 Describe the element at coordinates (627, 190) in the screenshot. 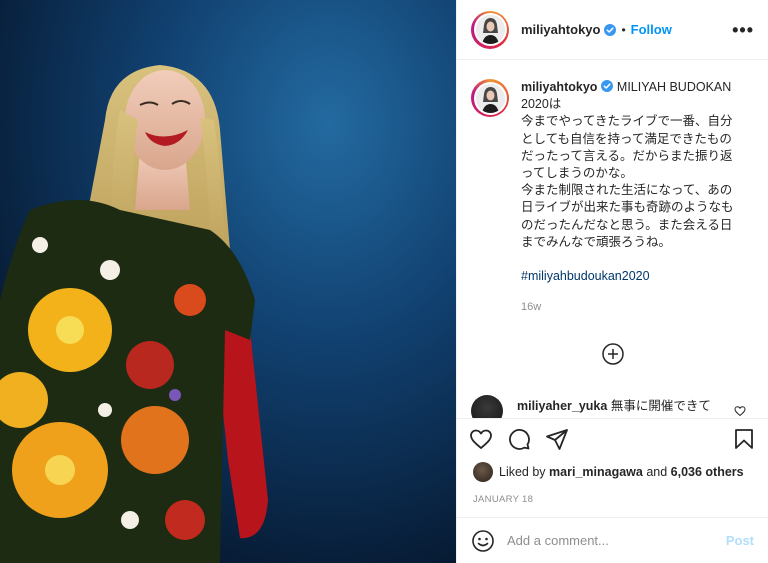

I see `caption-line: 今また制限された生活になって、あの` at that location.